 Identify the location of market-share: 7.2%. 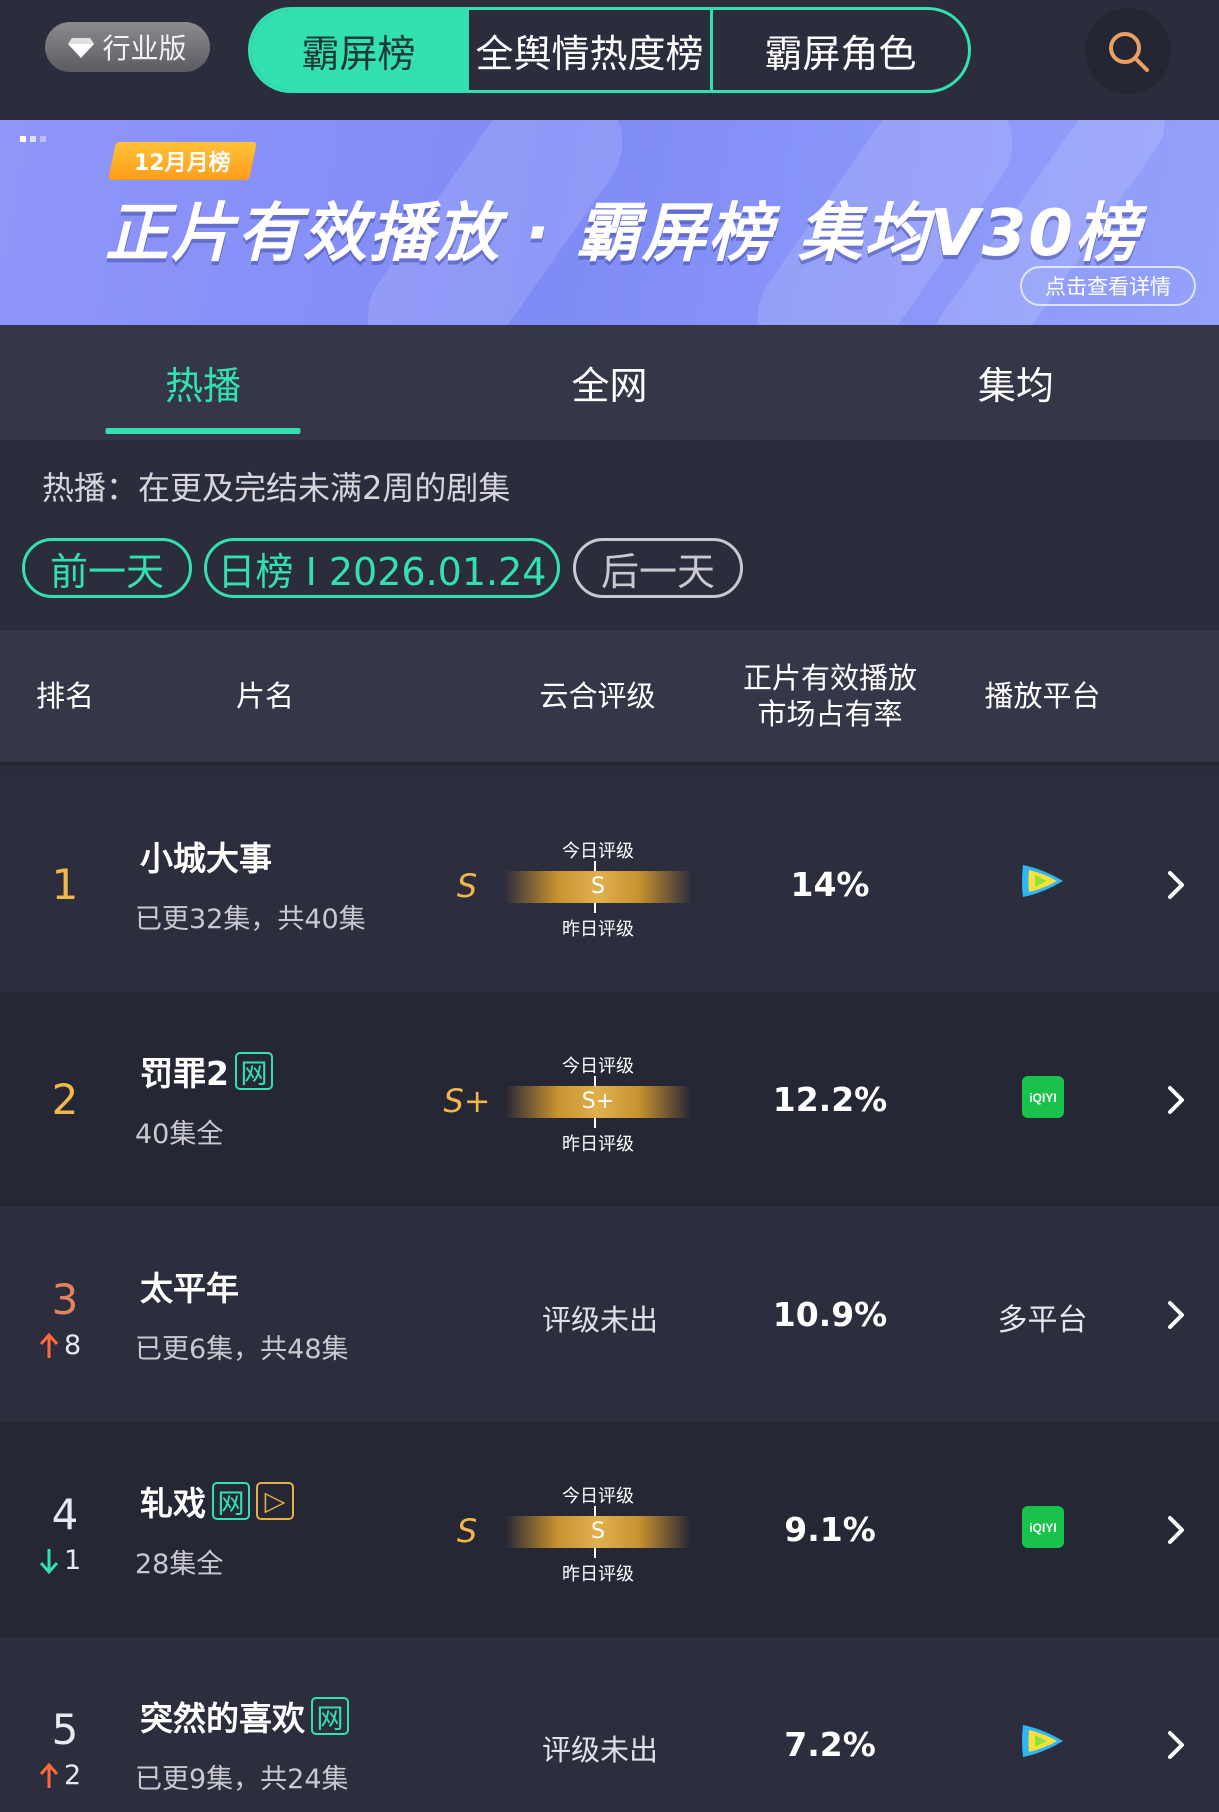
(830, 1744).